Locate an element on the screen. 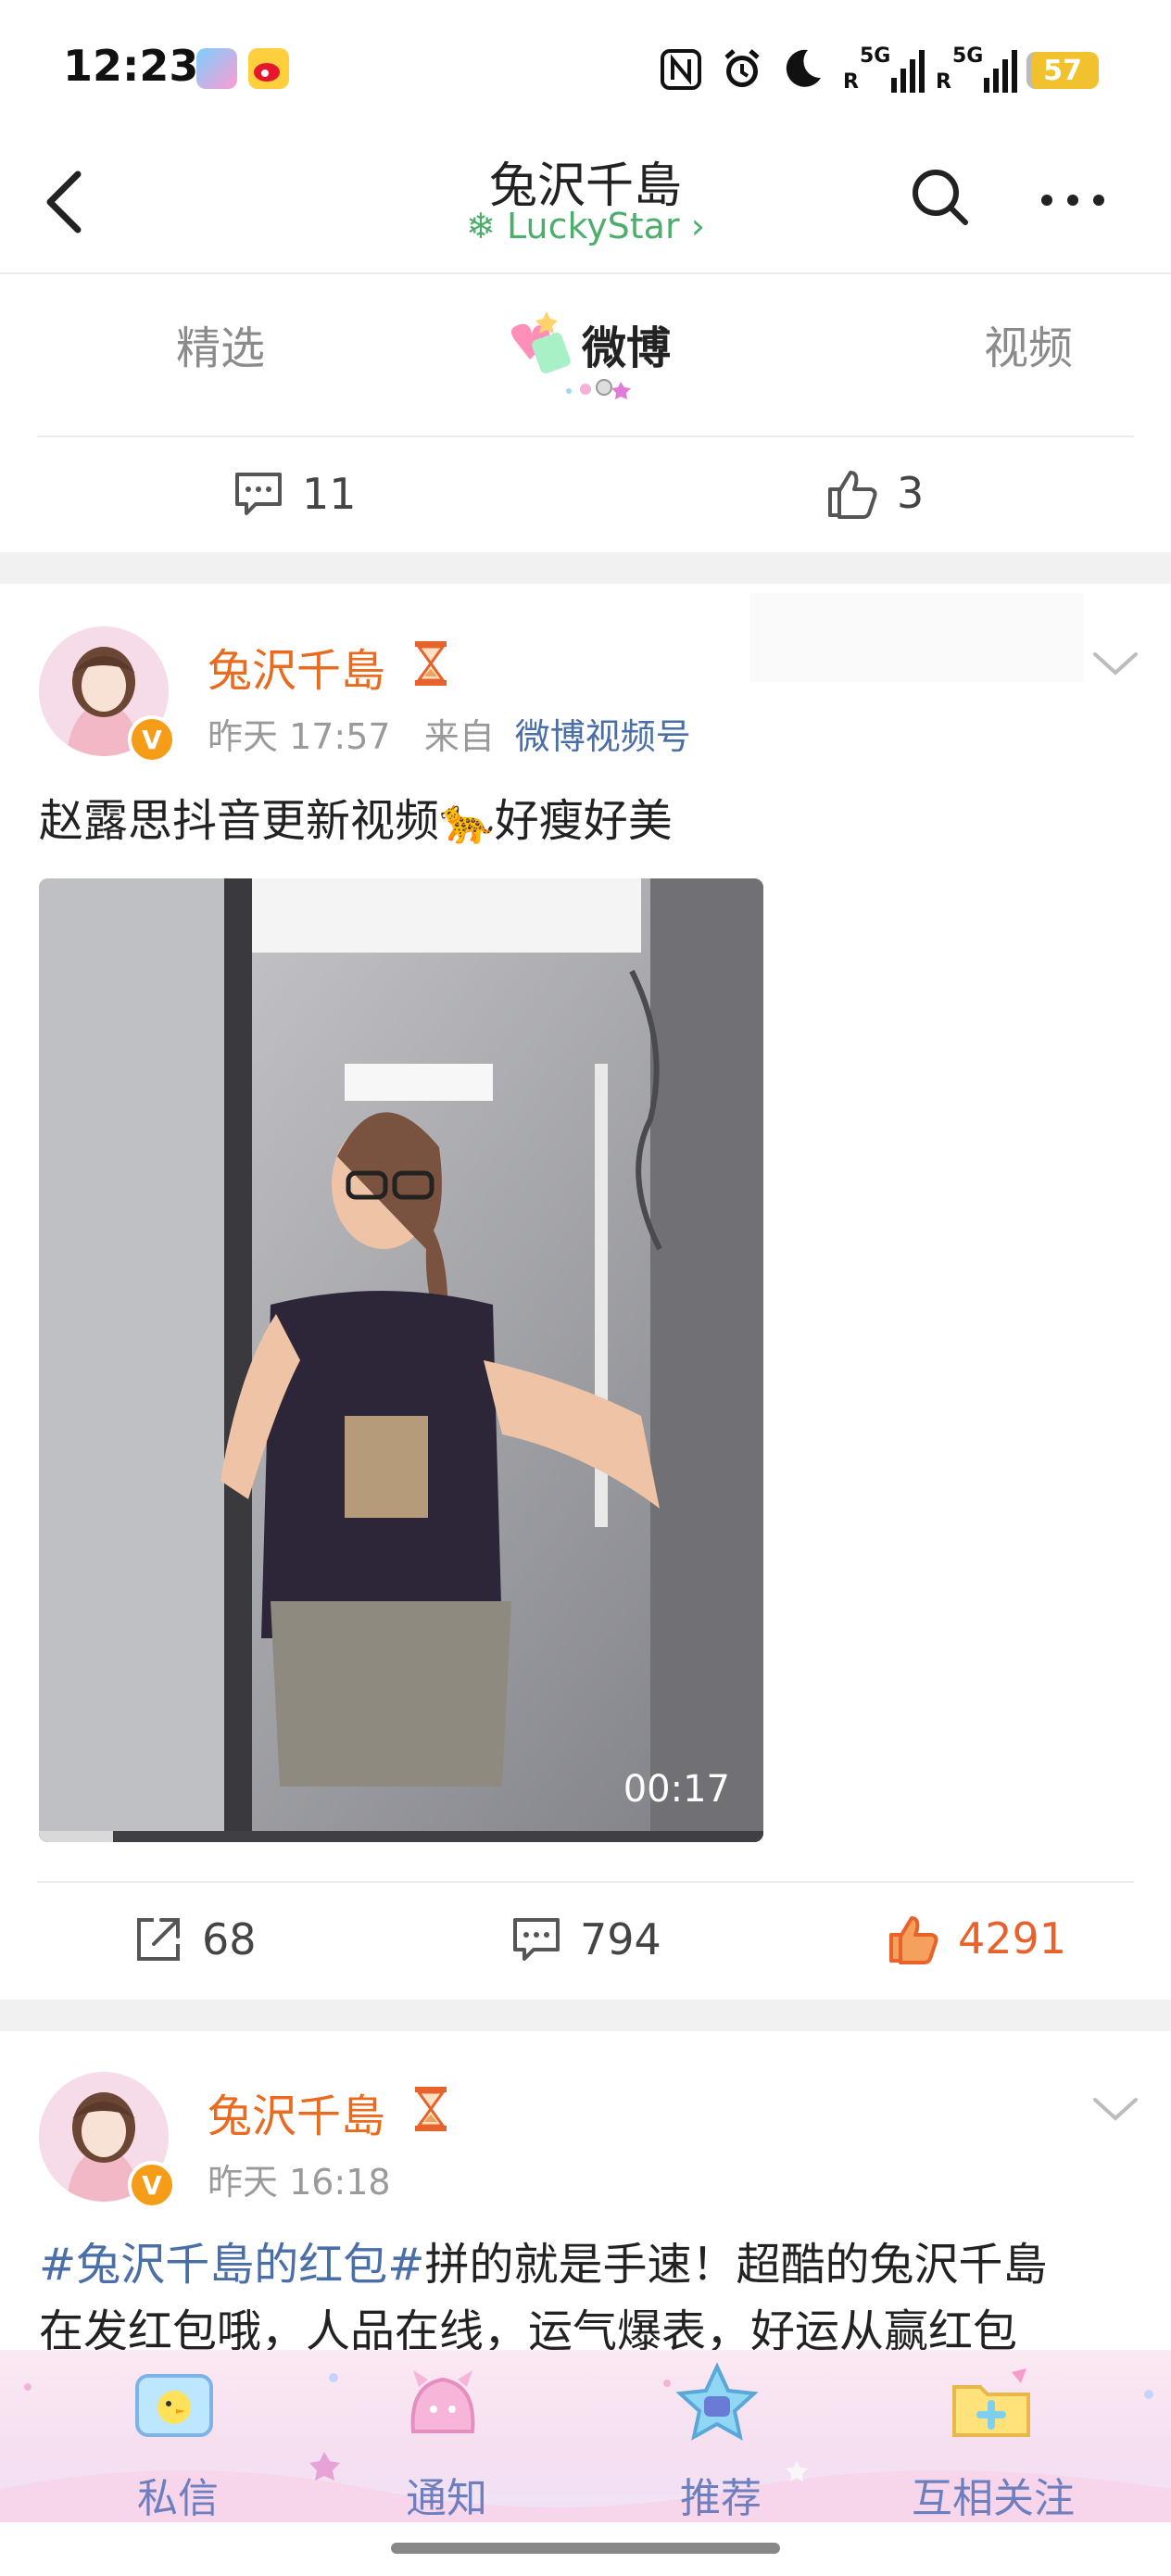 The height and width of the screenshot is (2576, 1171). post-1-comment-button: 794 is located at coordinates (586, 1939).